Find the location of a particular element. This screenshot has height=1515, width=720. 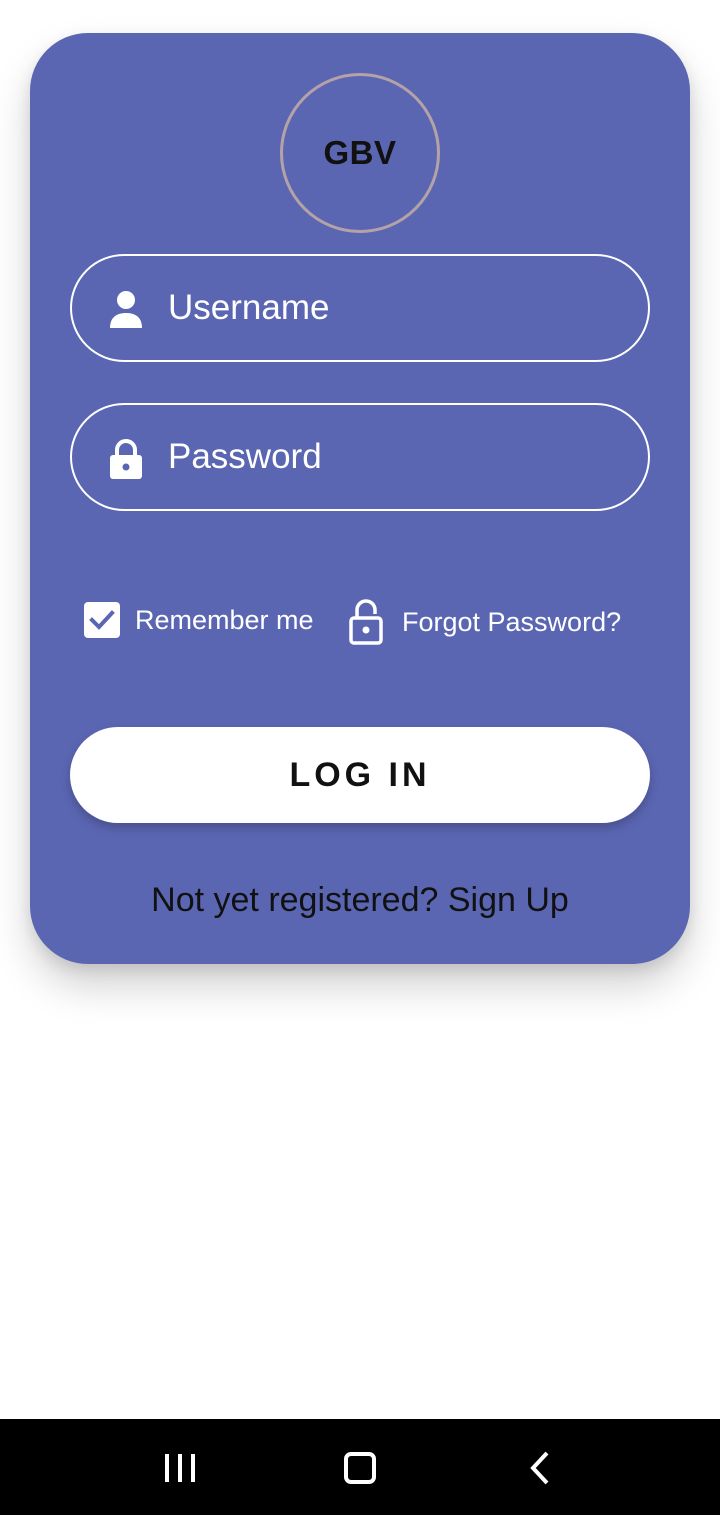

login-options: Remember me Forgot Password? is located at coordinates (360, 622).